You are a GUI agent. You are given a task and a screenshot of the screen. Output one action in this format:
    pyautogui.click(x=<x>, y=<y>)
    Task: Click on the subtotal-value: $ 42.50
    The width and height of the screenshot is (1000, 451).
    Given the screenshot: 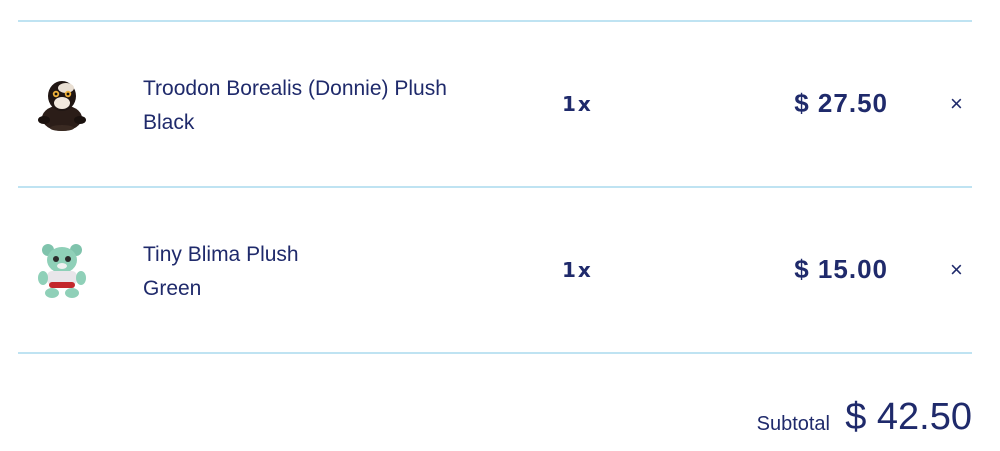 What is the action you would take?
    pyautogui.click(x=908, y=417)
    